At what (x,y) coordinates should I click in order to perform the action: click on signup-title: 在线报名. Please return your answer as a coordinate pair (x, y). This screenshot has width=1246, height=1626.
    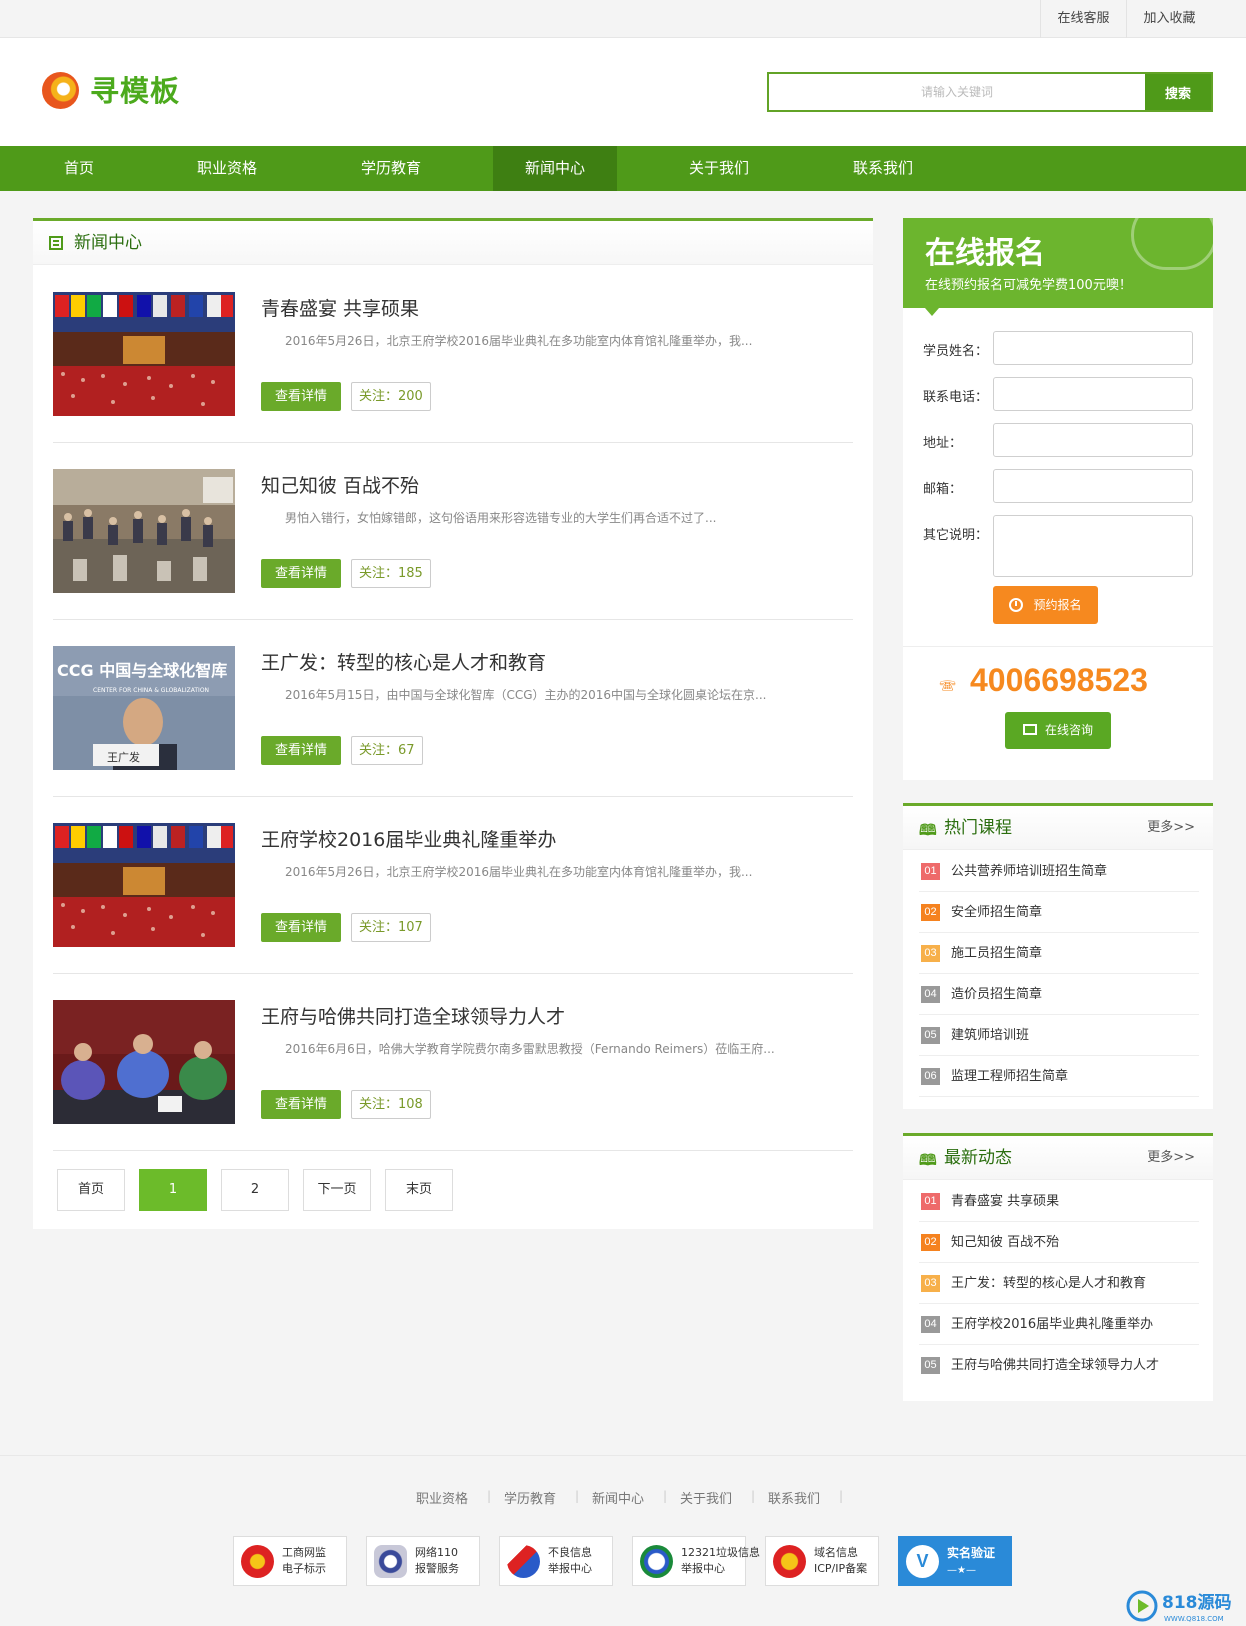
    Looking at the image, I should click on (985, 253).